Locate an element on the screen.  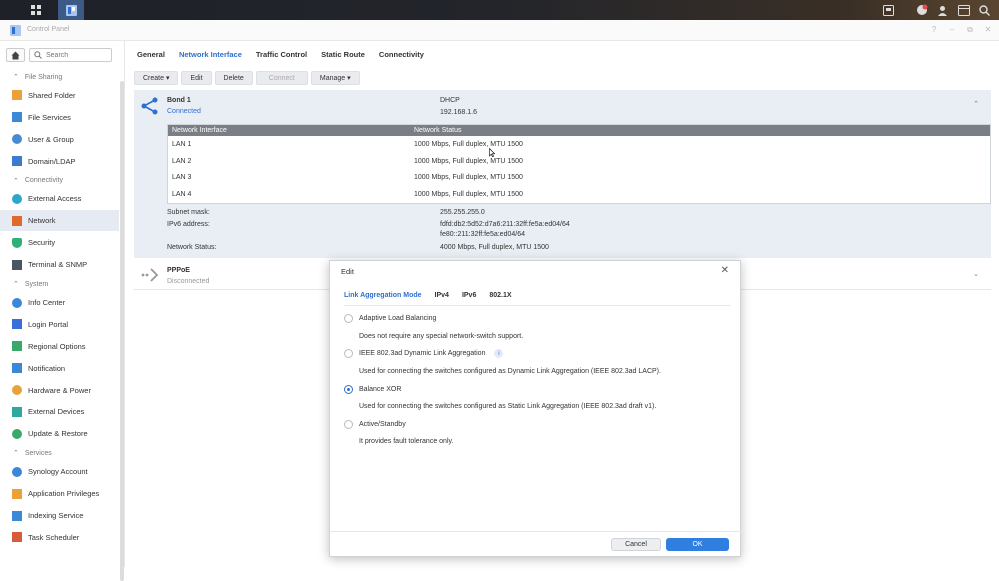
tab-ipv6: IPv6 is located at coordinates (469, 295).